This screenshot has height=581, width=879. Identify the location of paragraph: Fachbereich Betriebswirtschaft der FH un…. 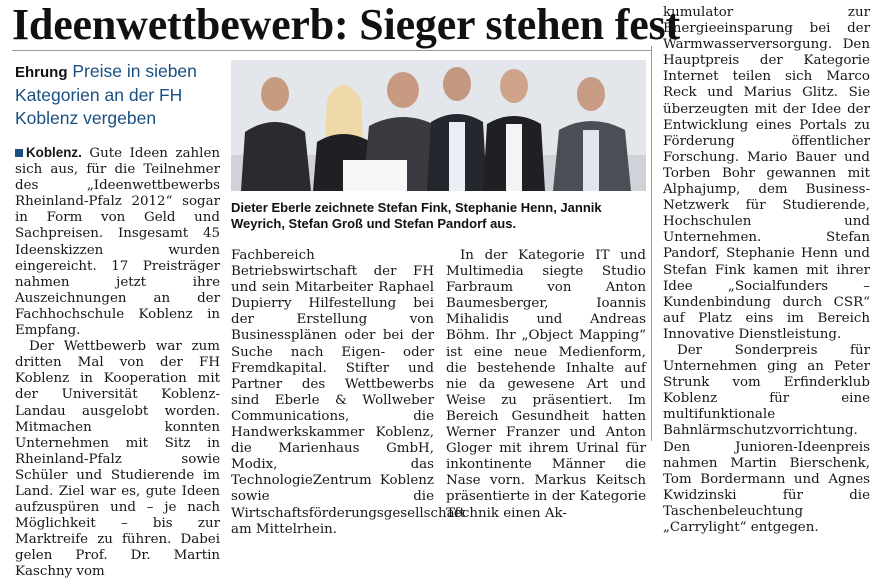
(348, 392).